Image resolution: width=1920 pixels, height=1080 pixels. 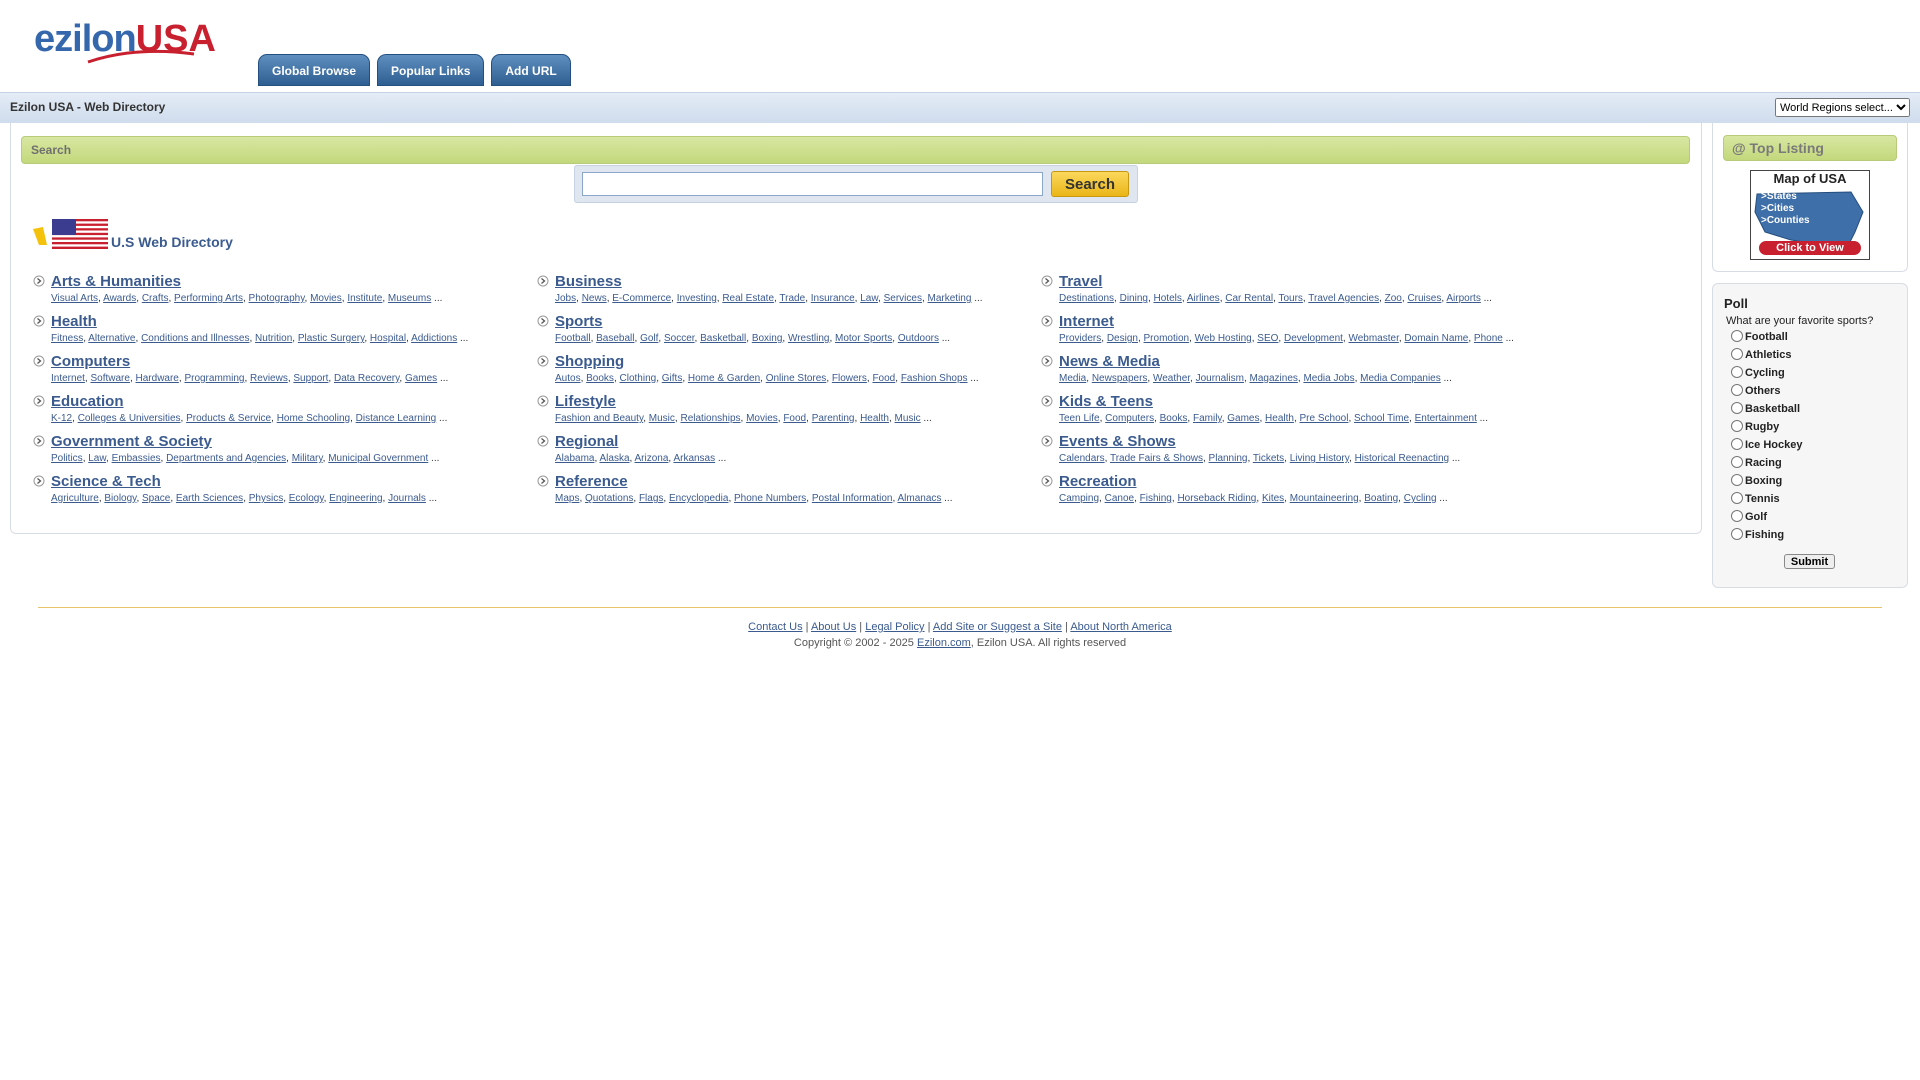 I want to click on subcategory-link: Tickets, so click(x=1268, y=458).